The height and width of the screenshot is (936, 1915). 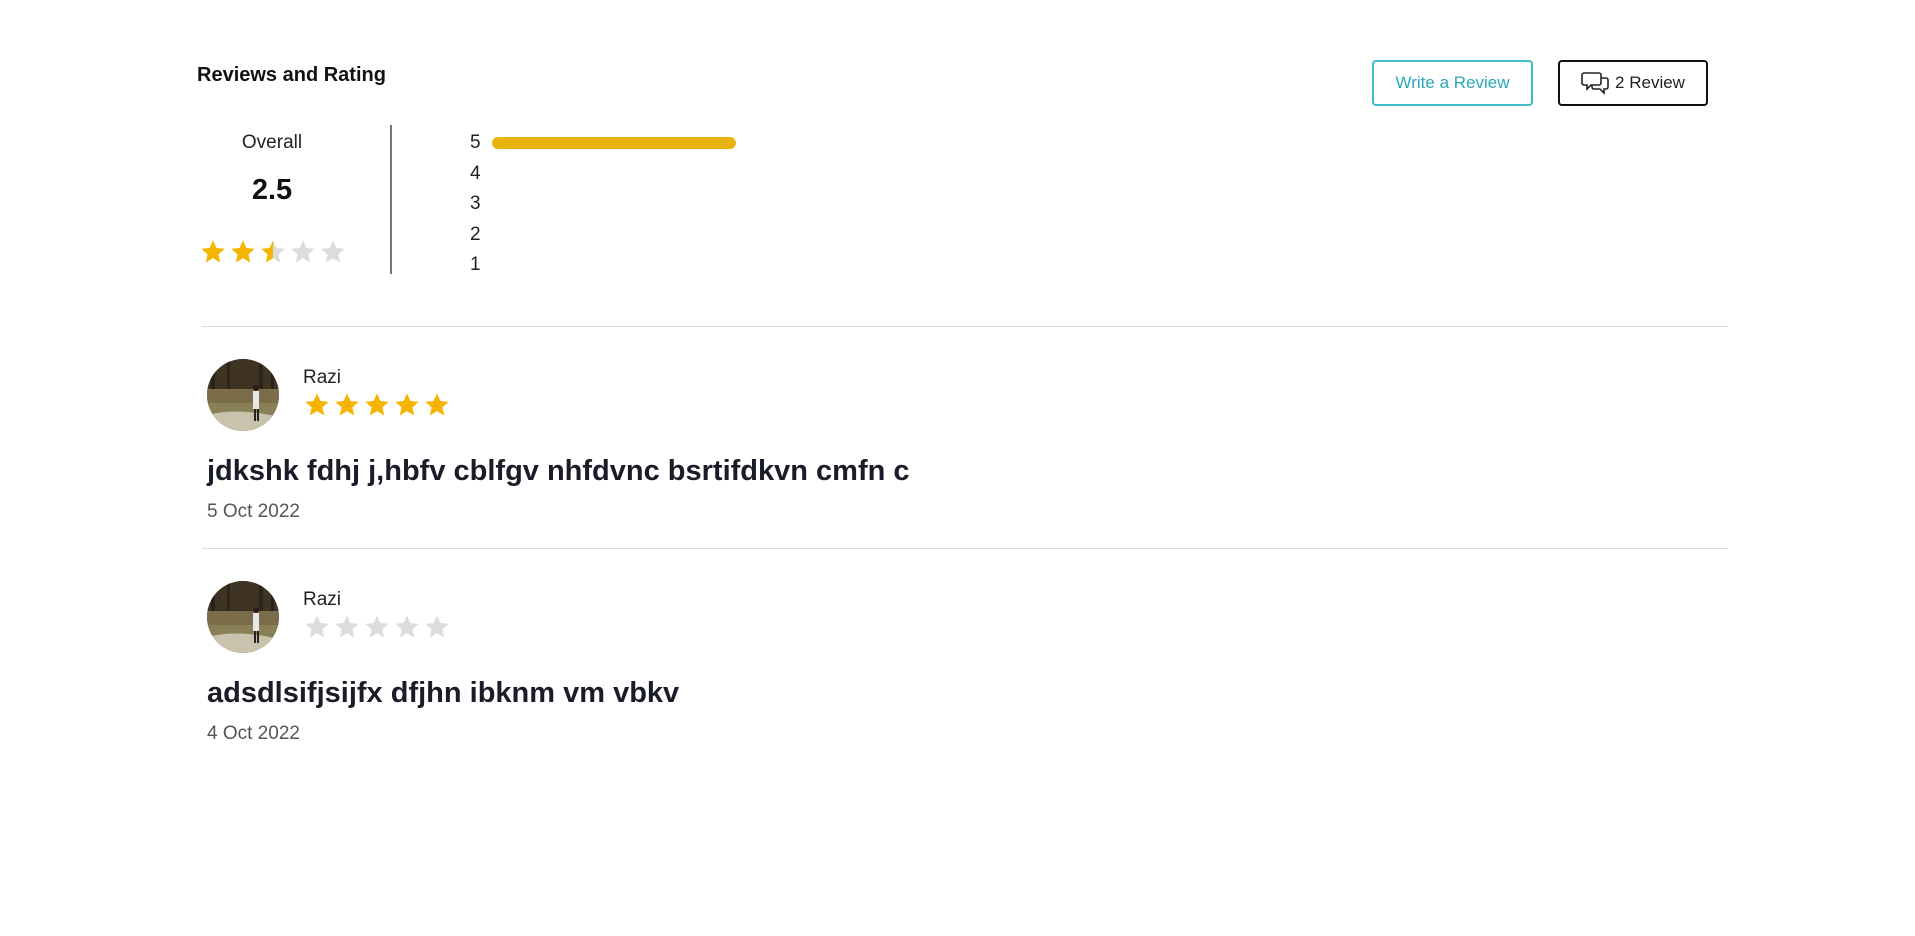 I want to click on distribution-row: 5, so click(x=603, y=143).